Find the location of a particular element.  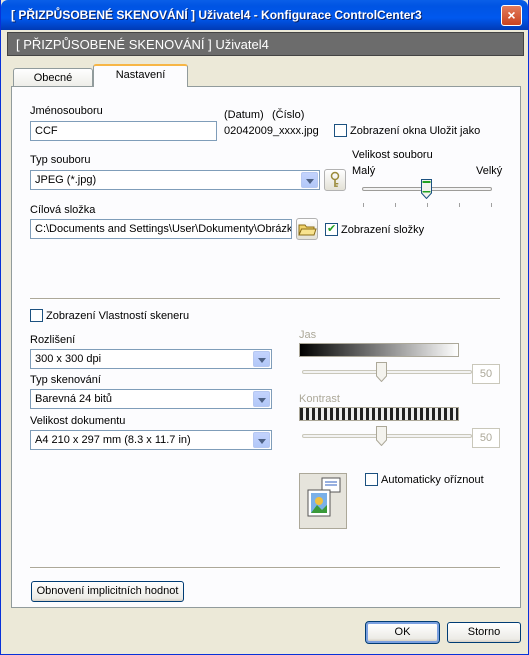

autocrop-label: Automaticky oříznout is located at coordinates (432, 480).